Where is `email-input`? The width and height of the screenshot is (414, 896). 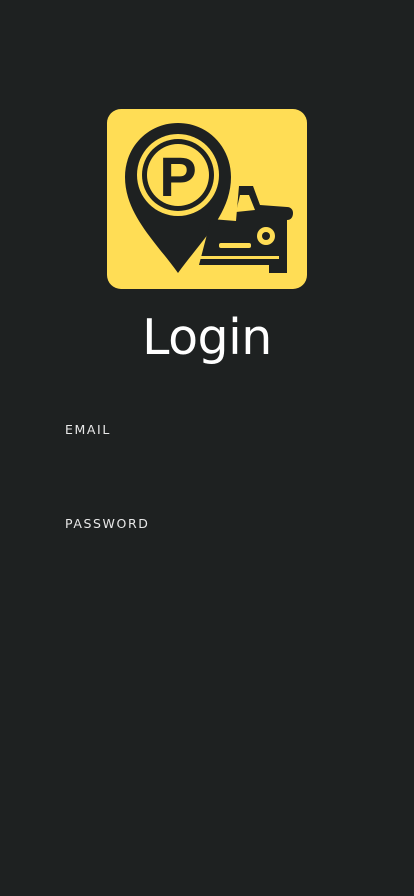
email-input is located at coordinates (210, 467).